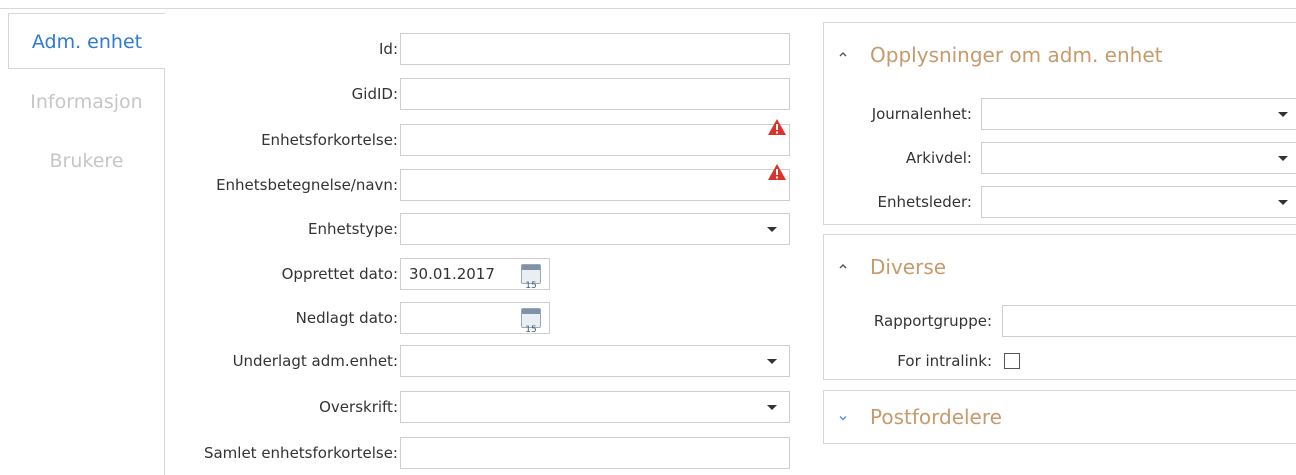  I want to click on enhetsleder-select, so click(1138, 202).